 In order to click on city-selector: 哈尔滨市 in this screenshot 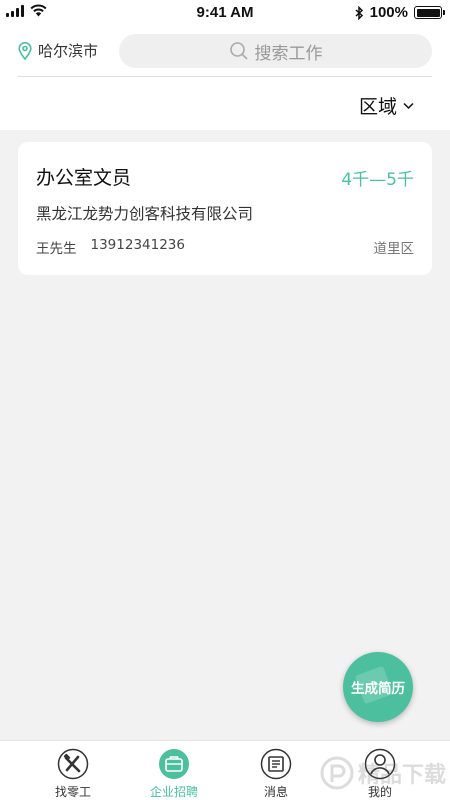, I will do `click(58, 50)`.